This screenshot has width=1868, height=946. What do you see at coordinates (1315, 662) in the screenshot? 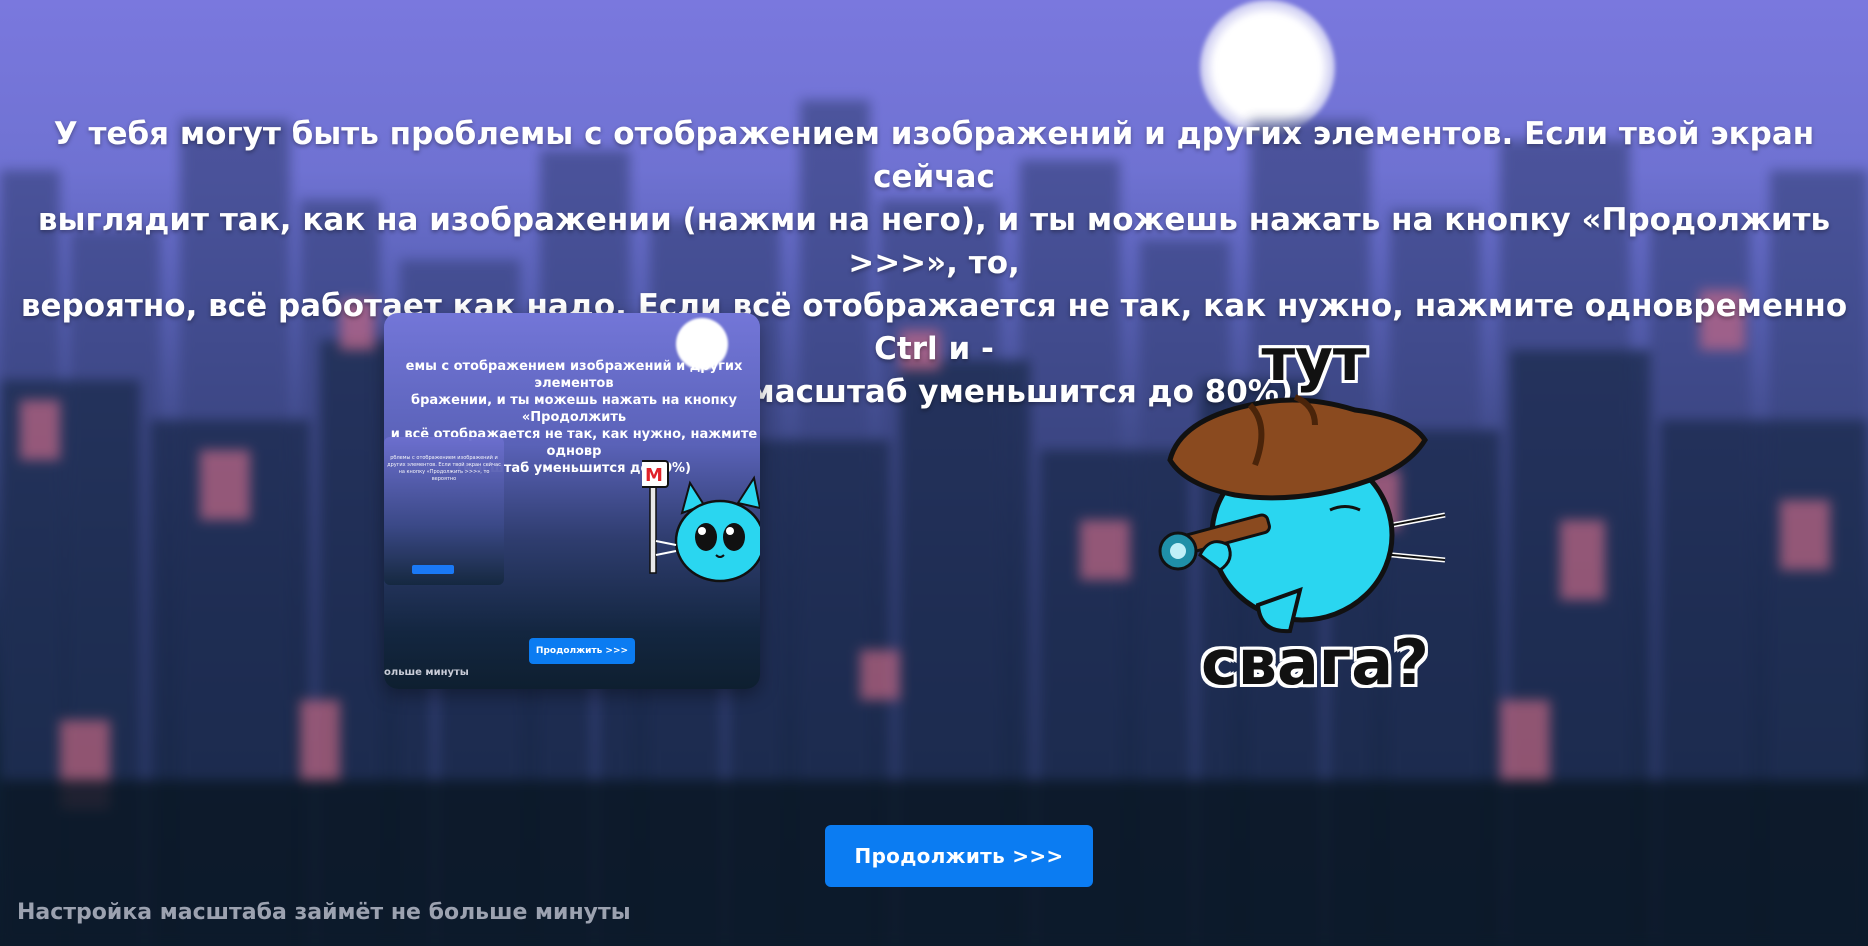
I see `sticker-bottom-text: свага?` at bounding box center [1315, 662].